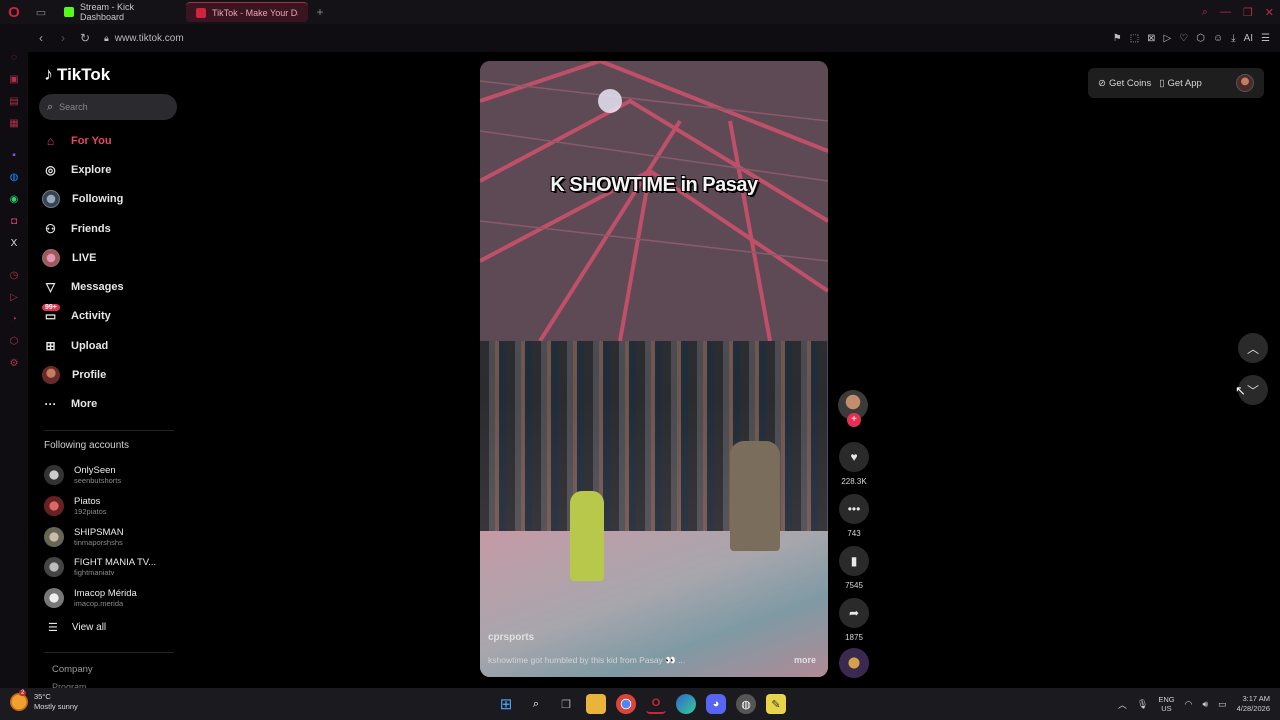  I want to click on search-input: ⌕ Search, so click(108, 107).